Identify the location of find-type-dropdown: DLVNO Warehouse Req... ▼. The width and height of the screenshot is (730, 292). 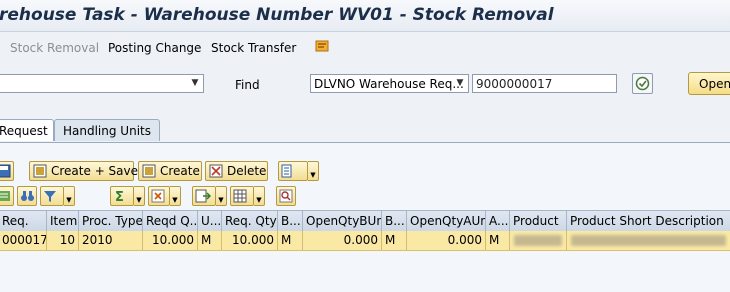
(389, 83).